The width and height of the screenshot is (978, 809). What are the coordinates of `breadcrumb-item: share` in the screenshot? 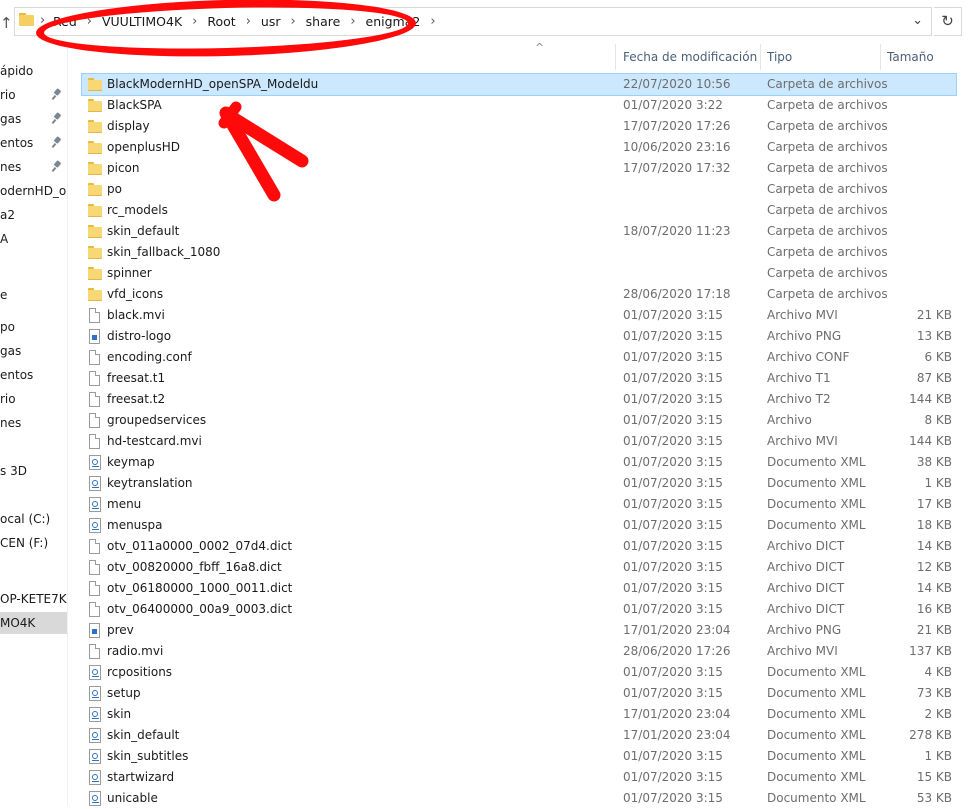 It's located at (323, 21).